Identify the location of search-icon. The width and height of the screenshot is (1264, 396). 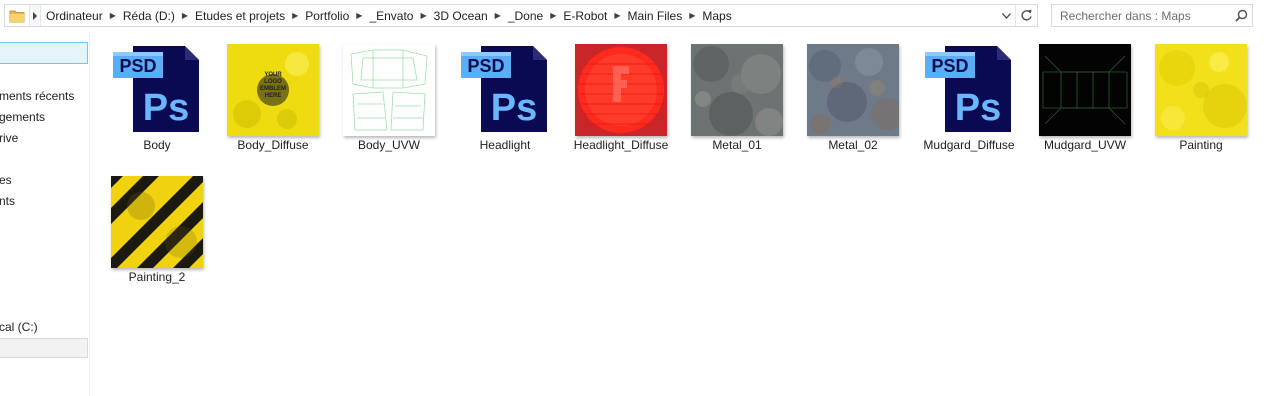
(1241, 15).